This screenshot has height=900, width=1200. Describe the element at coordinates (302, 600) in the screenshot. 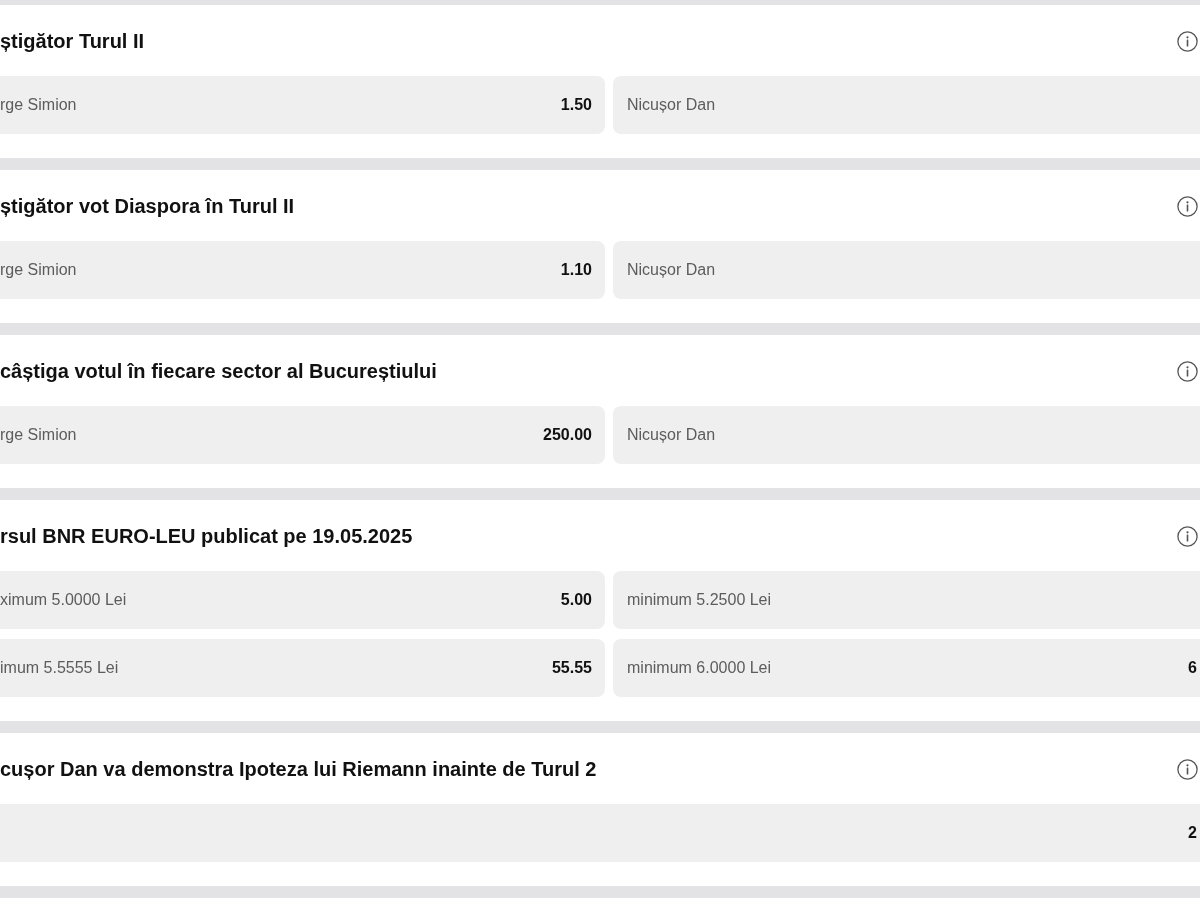

I see `odds-button: ximum 5.0000 Lei 5.00` at that location.